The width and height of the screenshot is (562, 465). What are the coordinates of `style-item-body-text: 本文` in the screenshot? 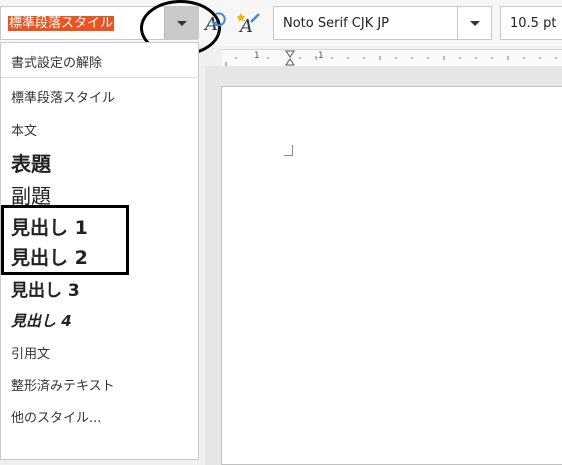 It's located at (24, 129).